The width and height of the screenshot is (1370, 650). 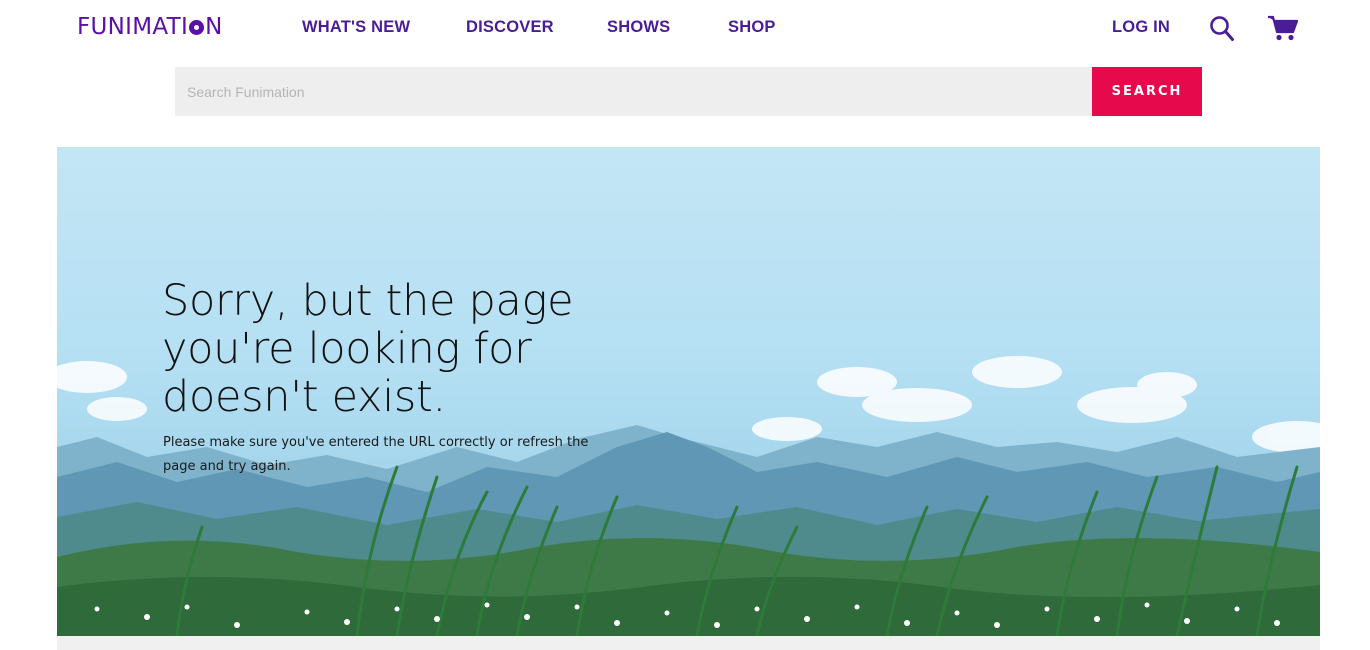 I want to click on login-link: LOG IN, so click(x=1141, y=27).